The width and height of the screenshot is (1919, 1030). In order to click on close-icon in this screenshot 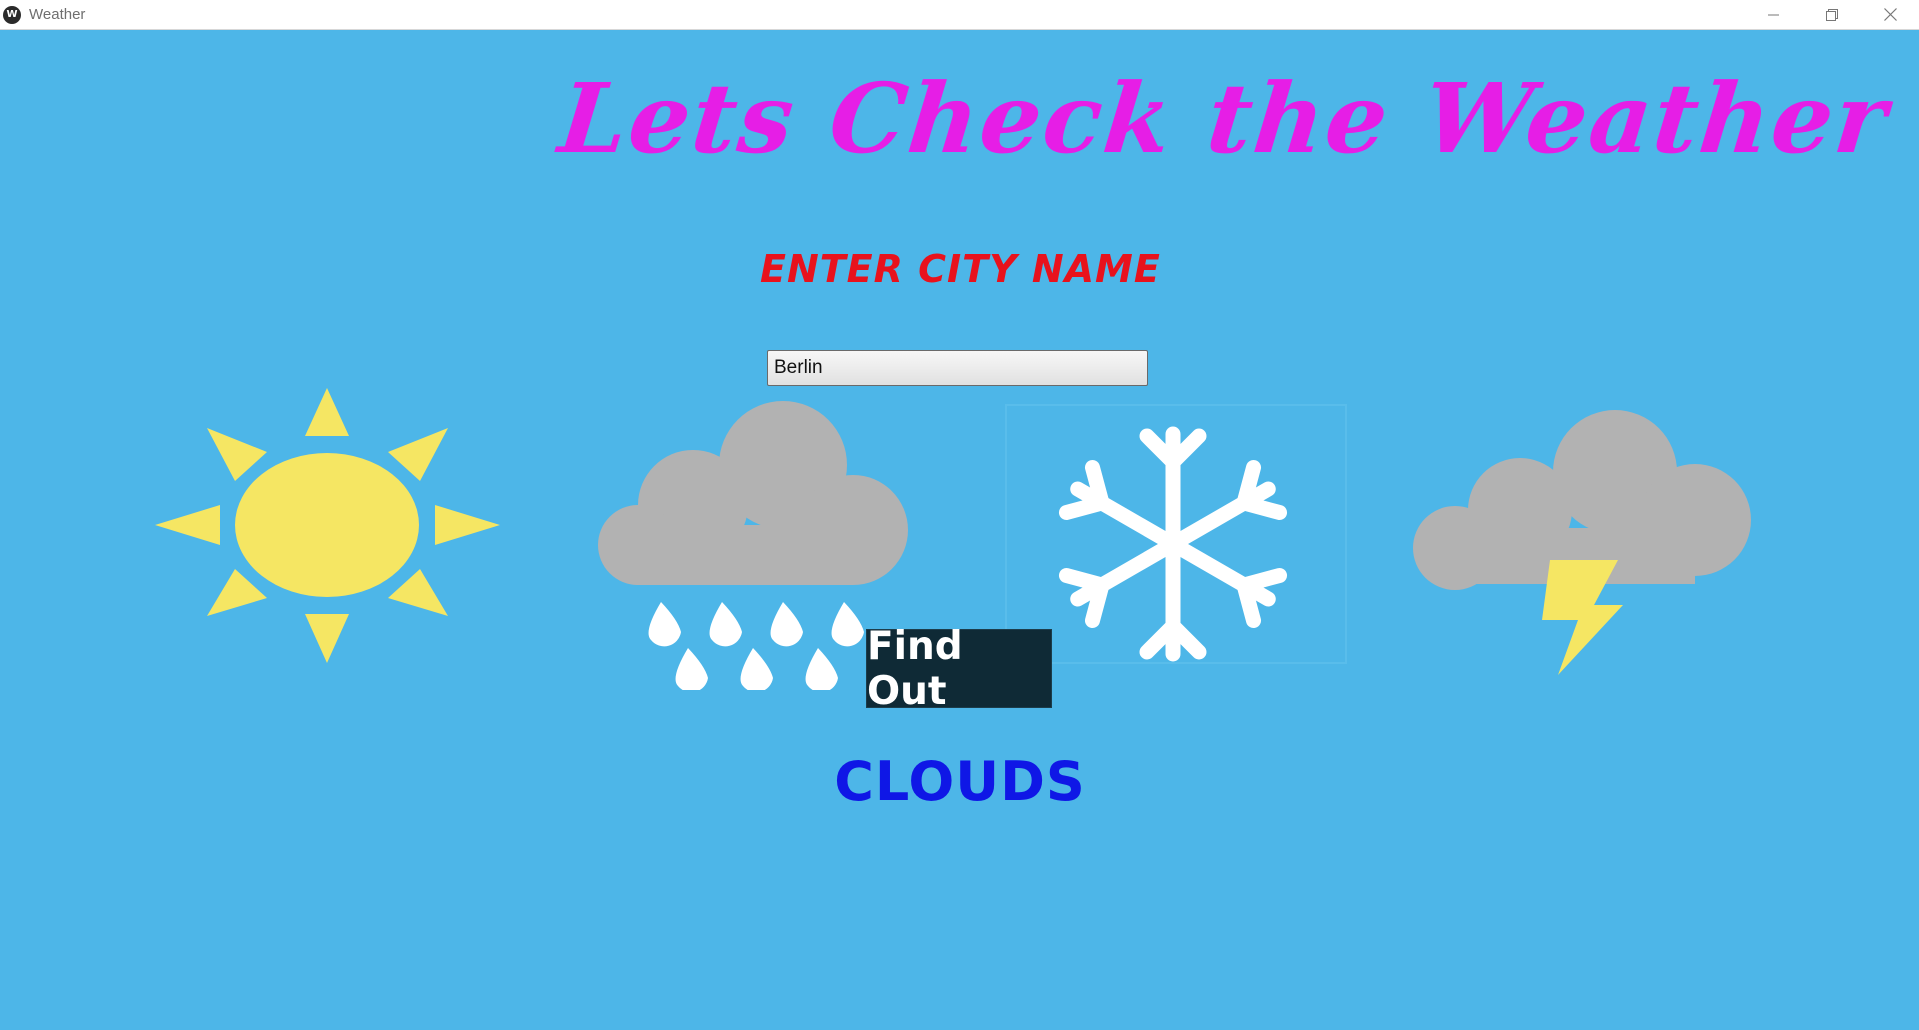, I will do `click(1890, 14)`.